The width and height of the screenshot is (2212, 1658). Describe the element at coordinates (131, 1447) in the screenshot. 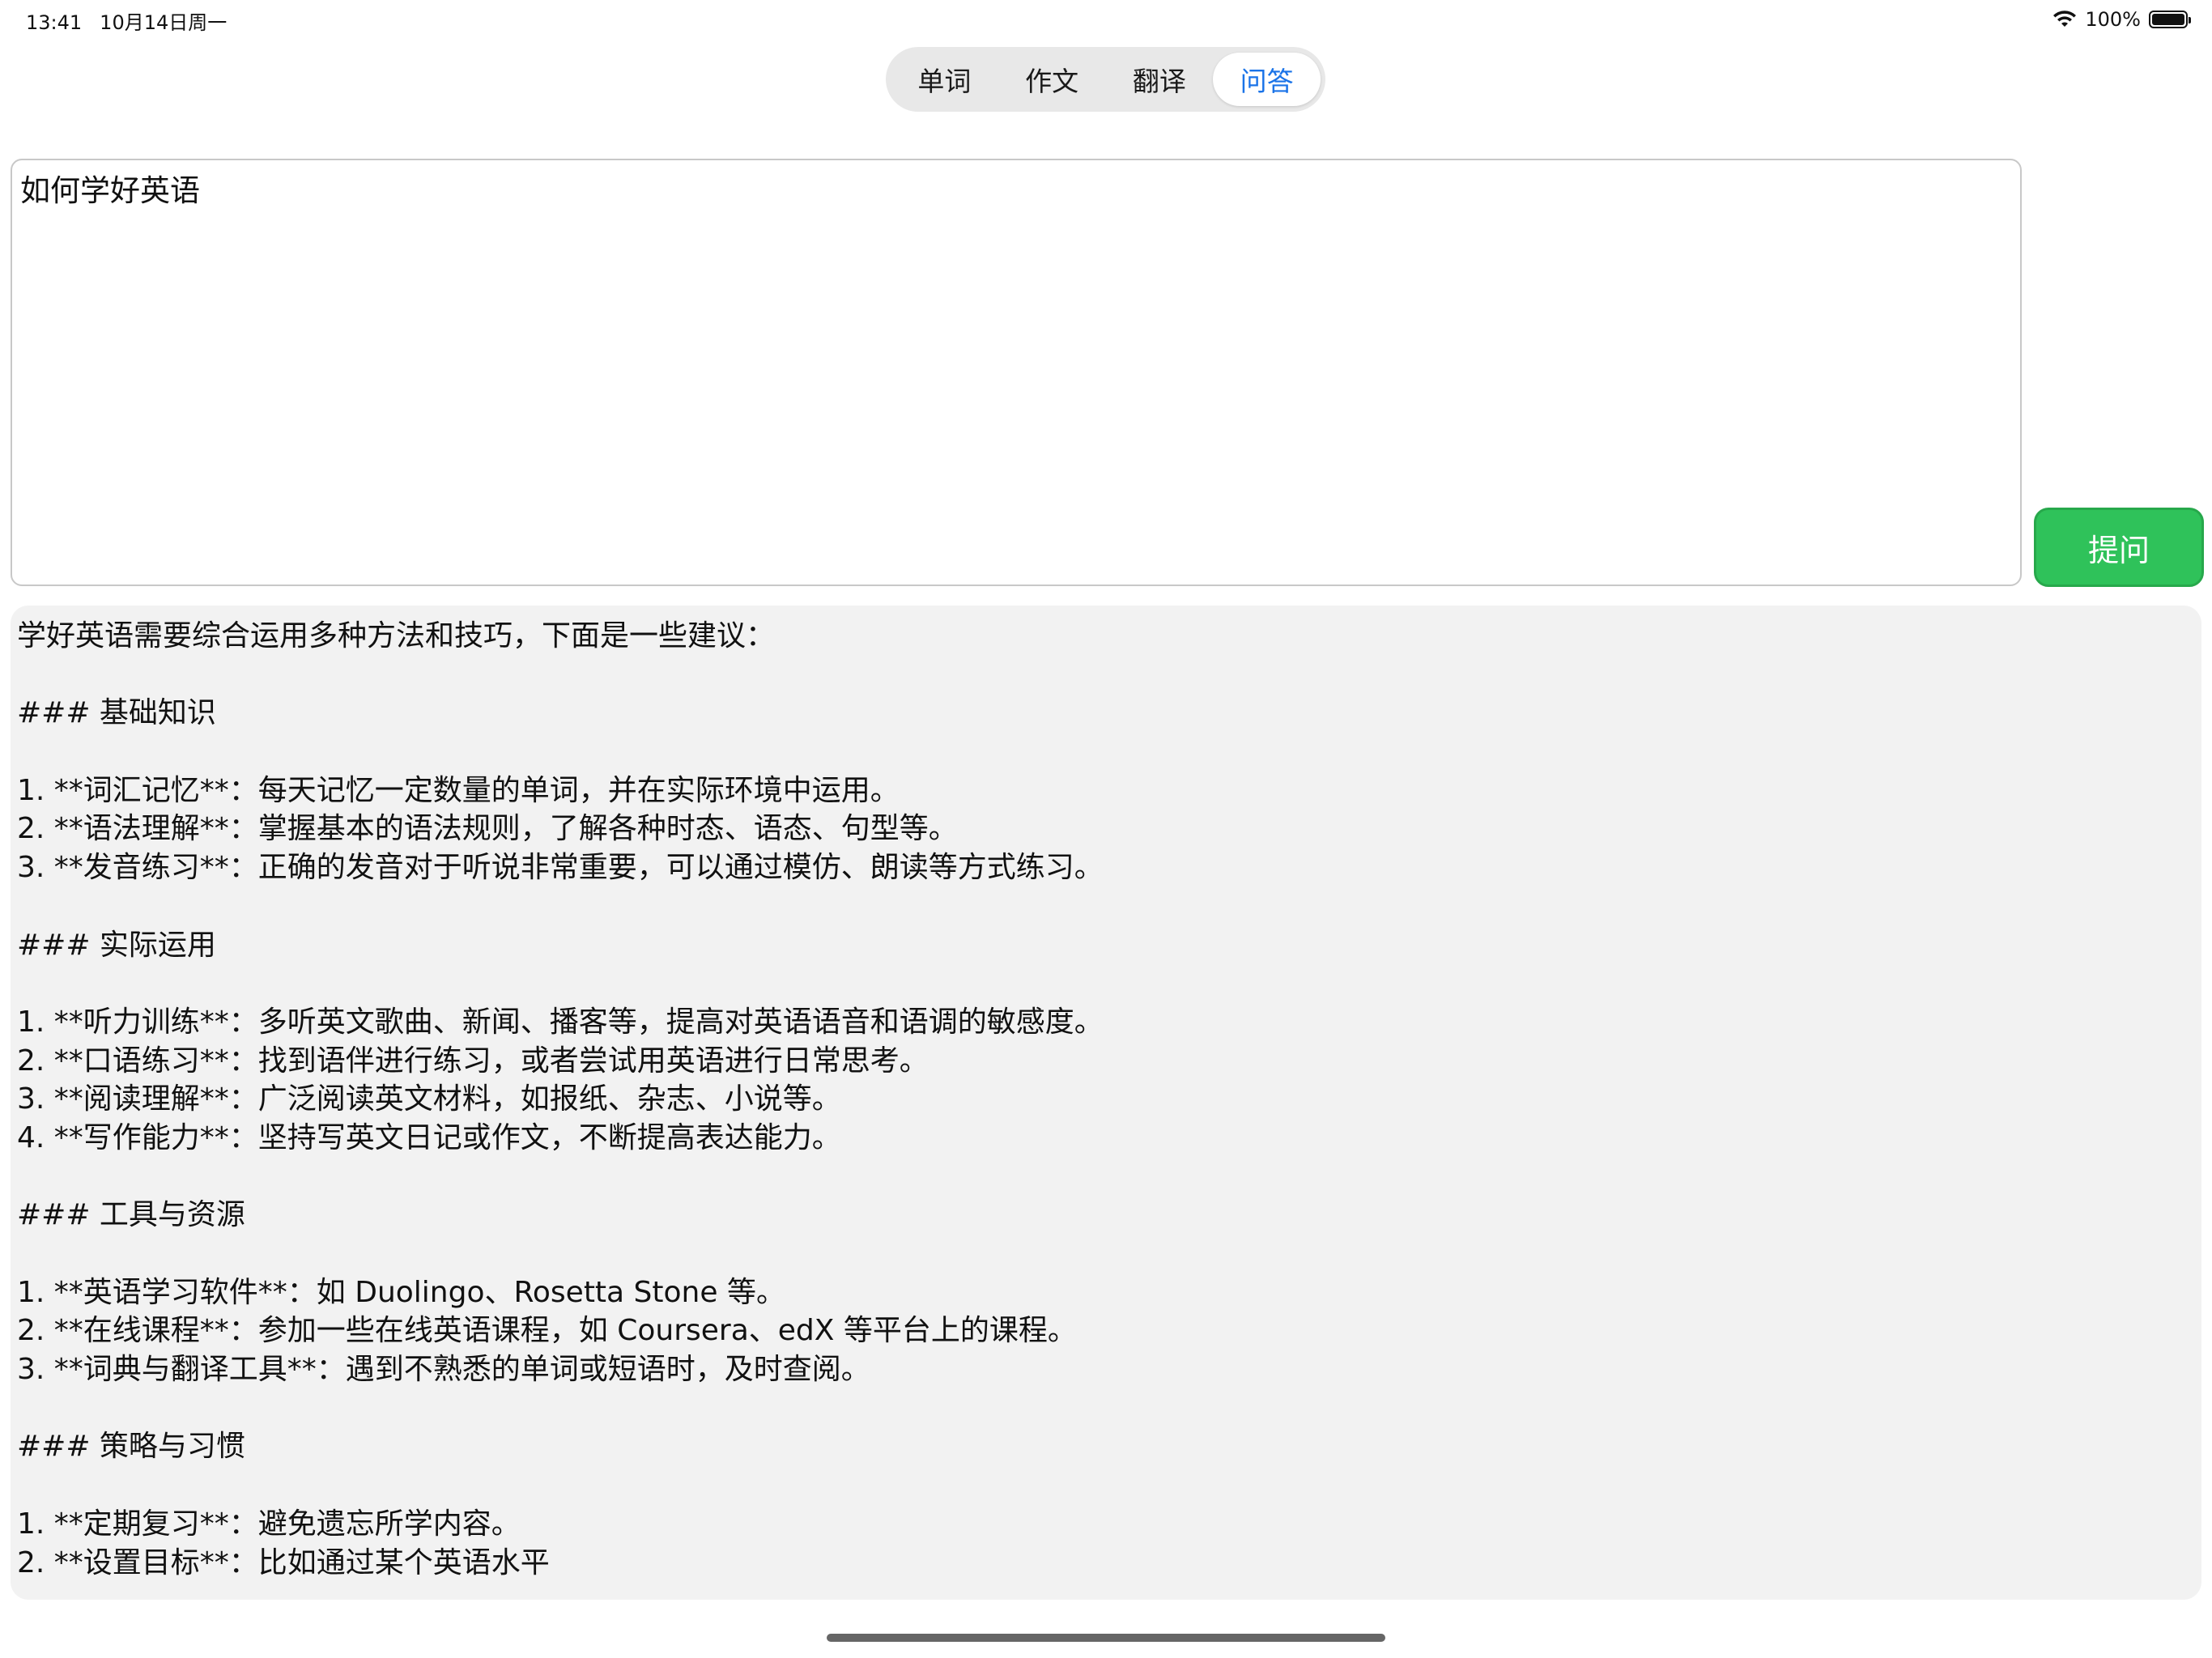

I see `answer-heading: ### 策略与习惯` at that location.